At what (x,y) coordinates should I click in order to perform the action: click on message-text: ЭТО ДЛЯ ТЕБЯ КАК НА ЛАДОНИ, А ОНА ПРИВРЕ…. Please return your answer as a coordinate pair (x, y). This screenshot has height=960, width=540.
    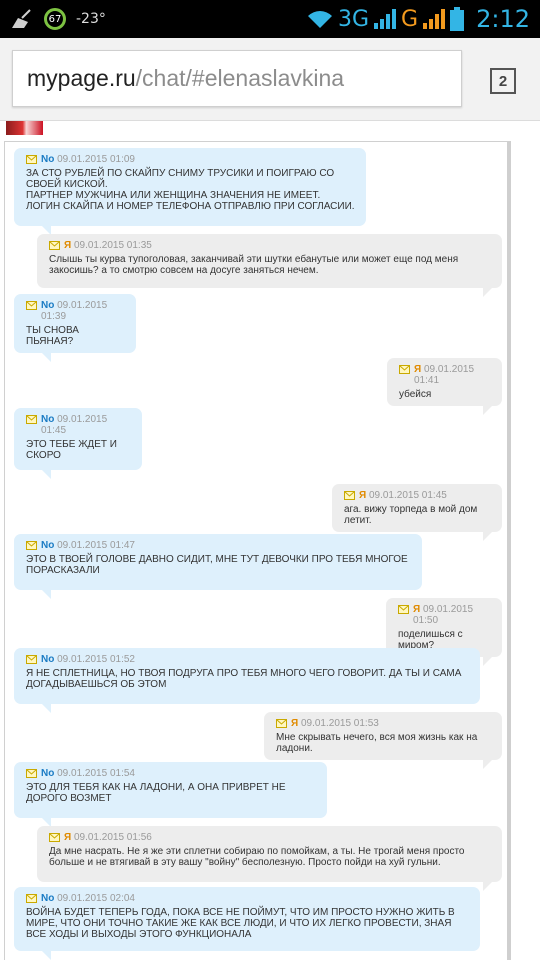
    Looking at the image, I should click on (156, 793).